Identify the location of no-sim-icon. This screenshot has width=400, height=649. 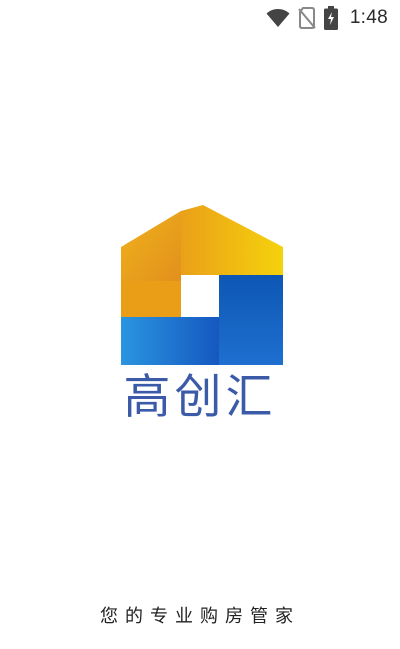
(307, 18).